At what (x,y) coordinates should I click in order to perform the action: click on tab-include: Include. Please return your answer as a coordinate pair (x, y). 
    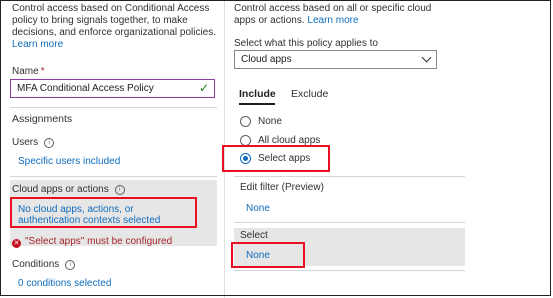
    Looking at the image, I should click on (257, 94).